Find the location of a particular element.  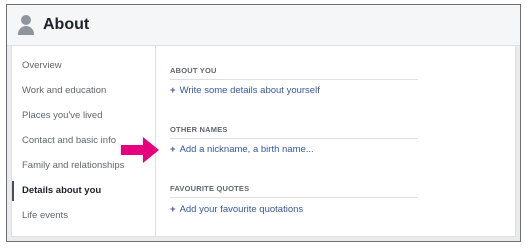

add-quotations-link: + Add your favourite quotations is located at coordinates (236, 209).